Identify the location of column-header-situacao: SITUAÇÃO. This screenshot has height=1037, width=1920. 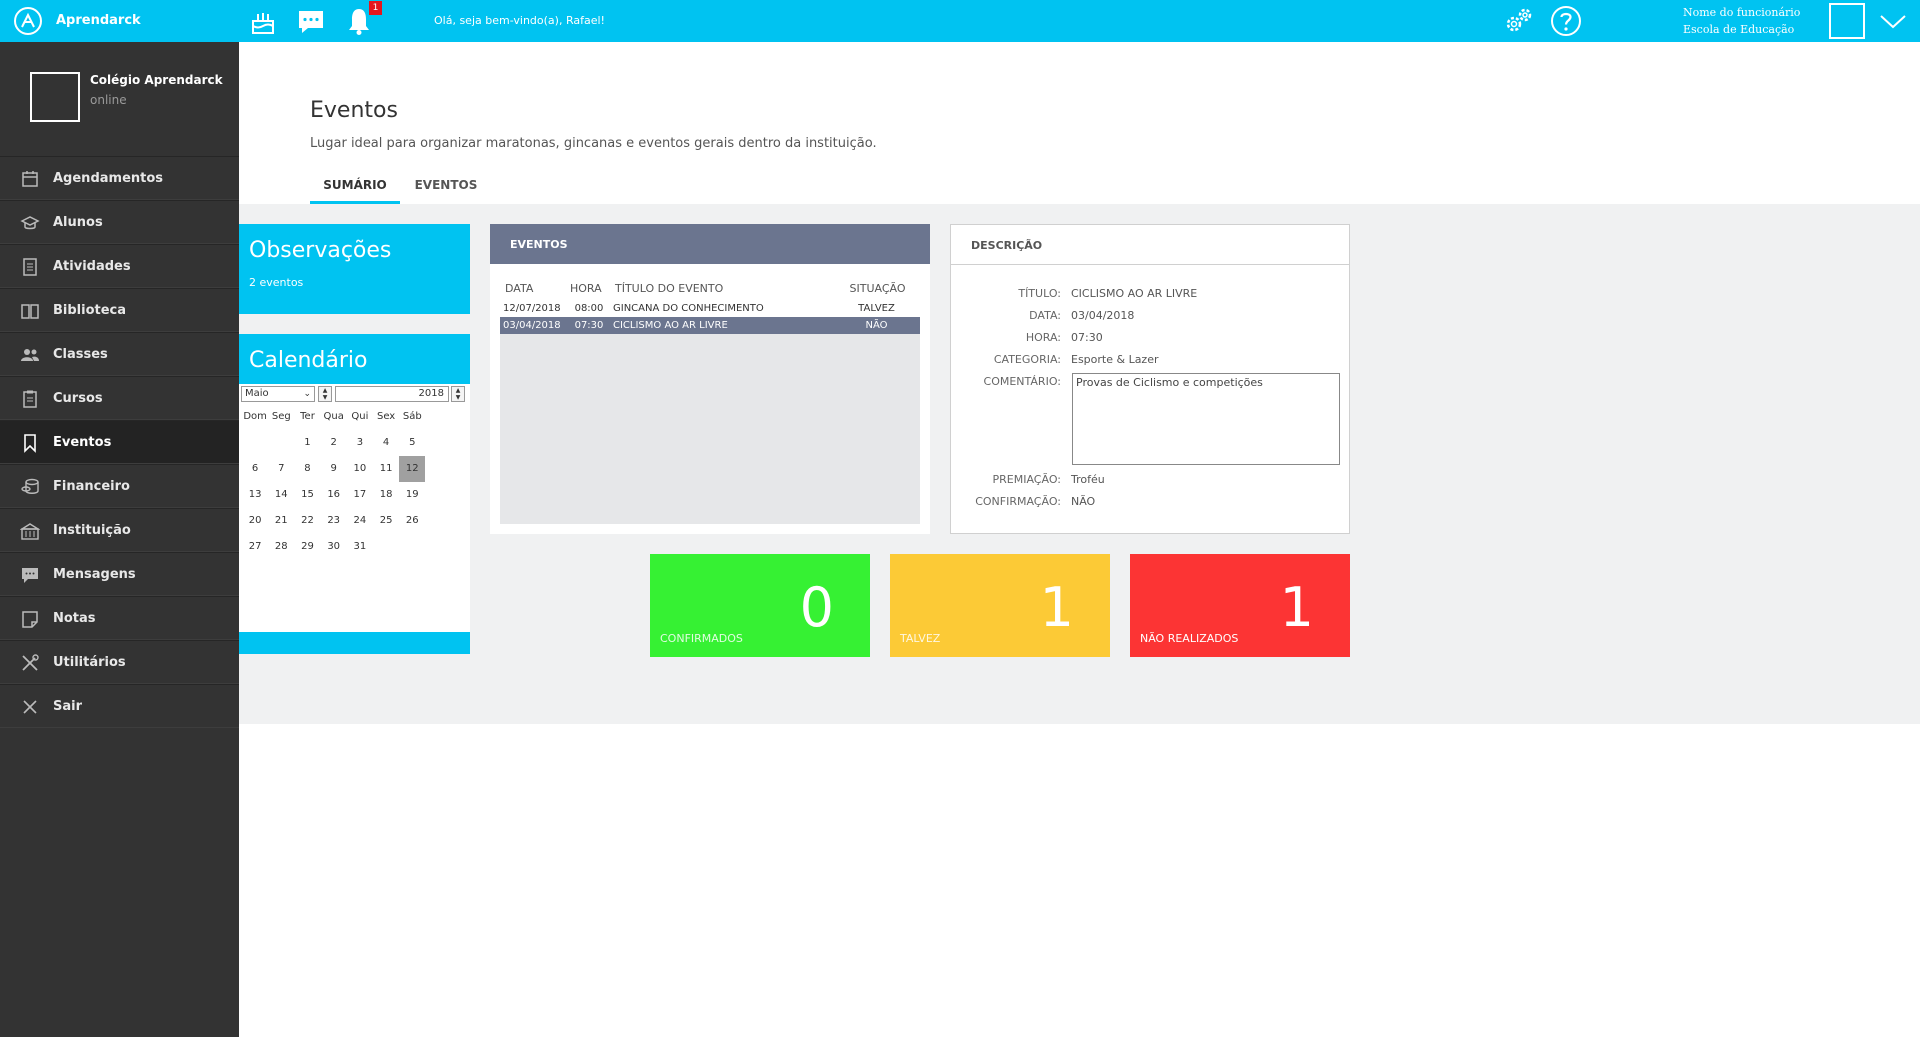
(875, 288).